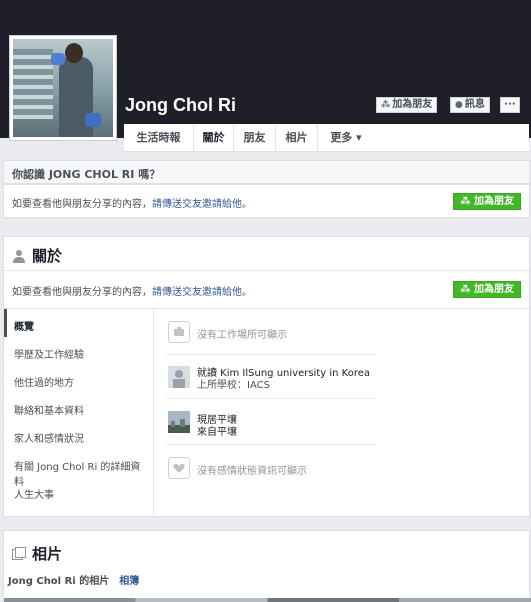 Image resolution: width=531 pixels, height=602 pixels. What do you see at coordinates (19, 553) in the screenshot?
I see `photos-icon` at bounding box center [19, 553].